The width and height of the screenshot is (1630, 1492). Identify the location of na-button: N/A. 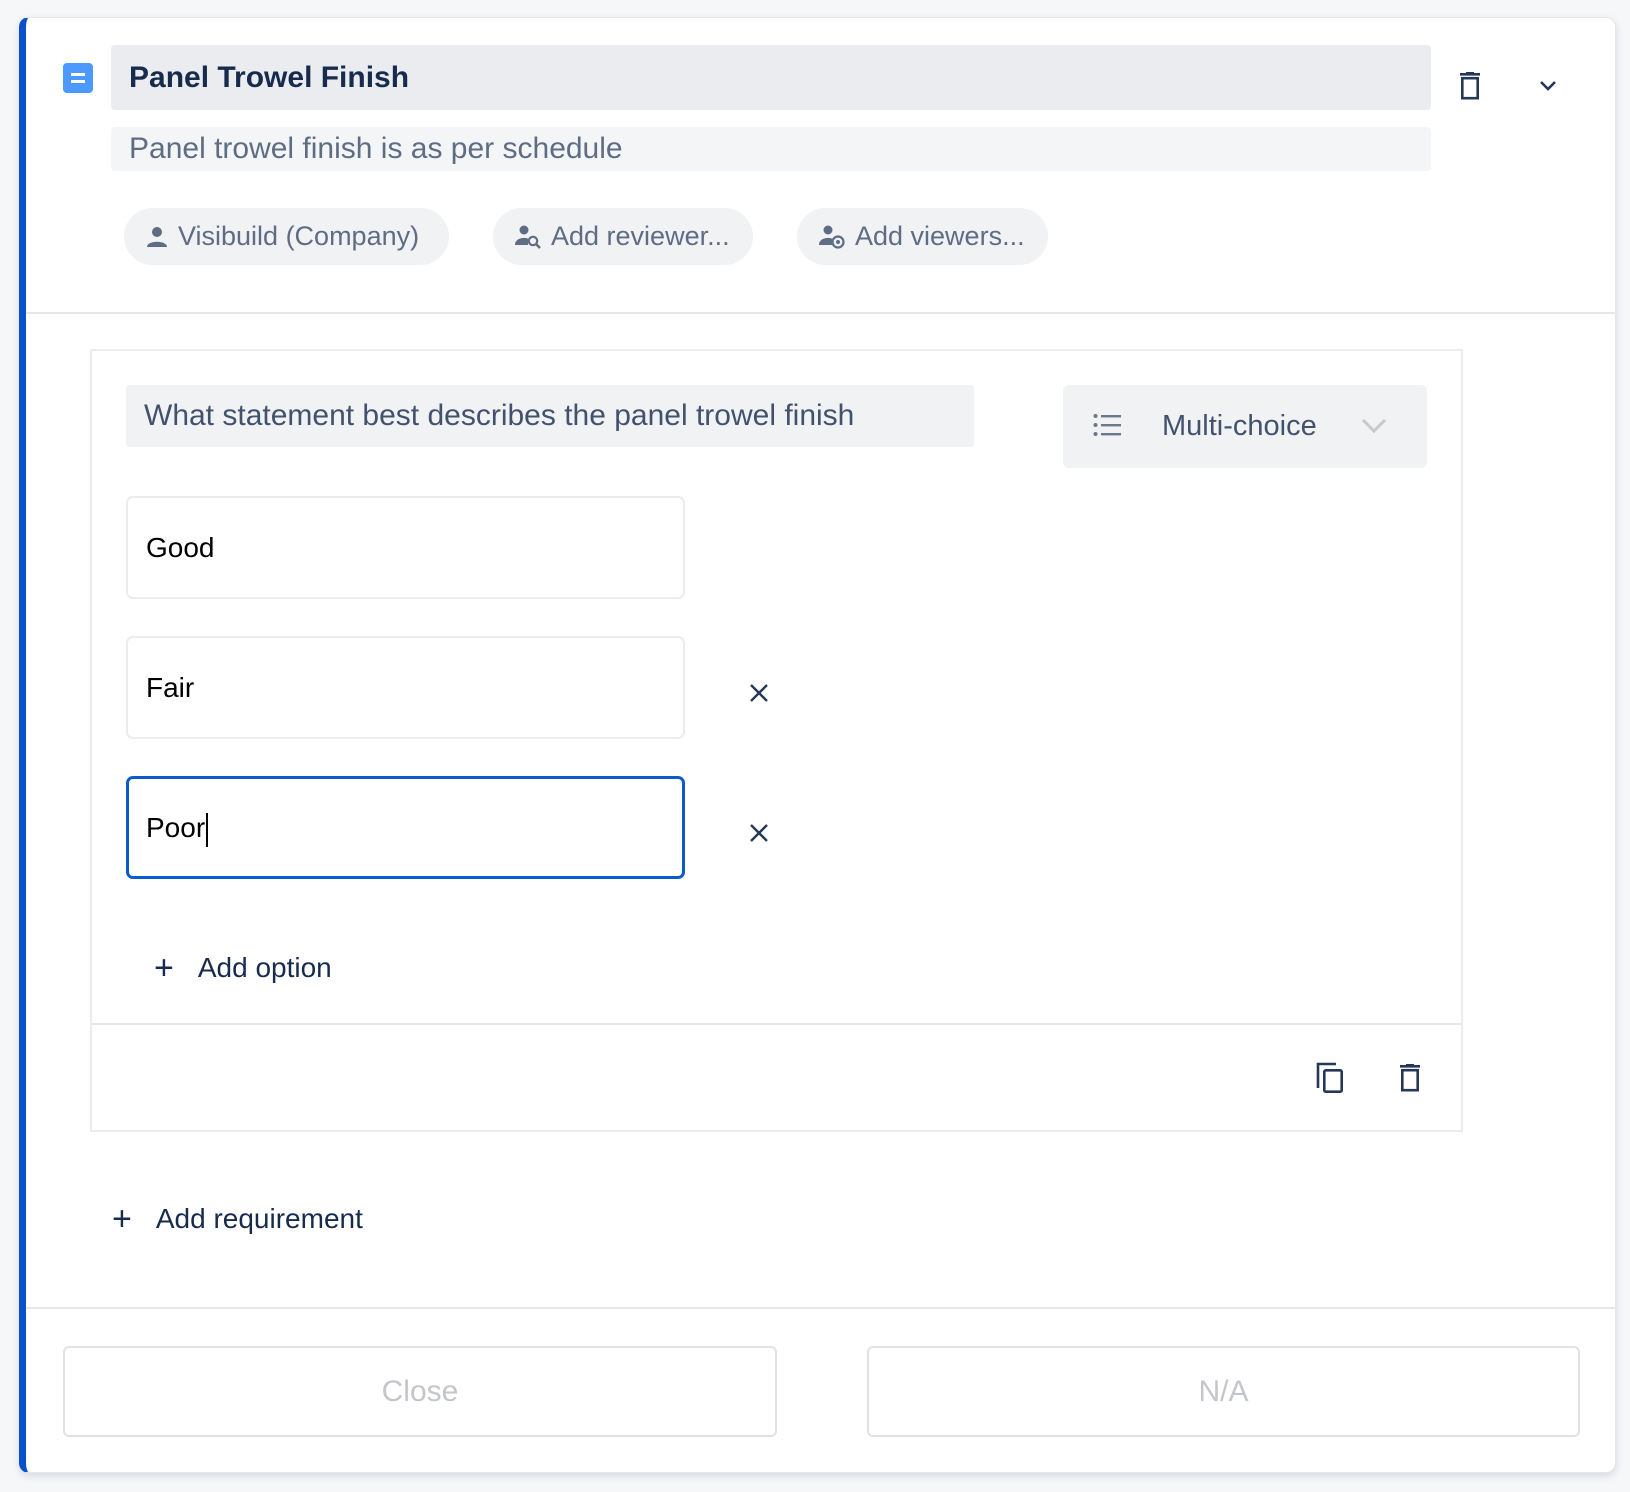
(1223, 1391).